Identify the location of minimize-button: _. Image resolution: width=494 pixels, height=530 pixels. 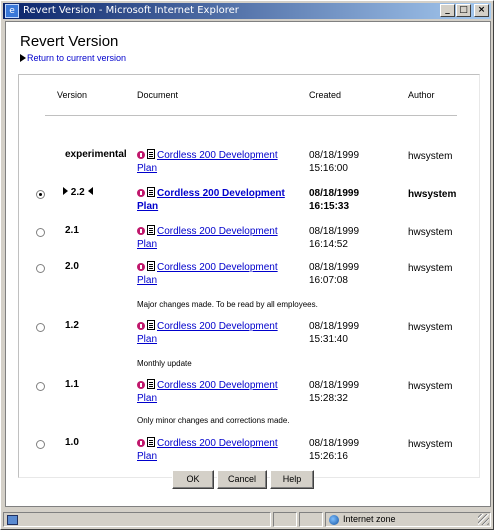
(447, 10).